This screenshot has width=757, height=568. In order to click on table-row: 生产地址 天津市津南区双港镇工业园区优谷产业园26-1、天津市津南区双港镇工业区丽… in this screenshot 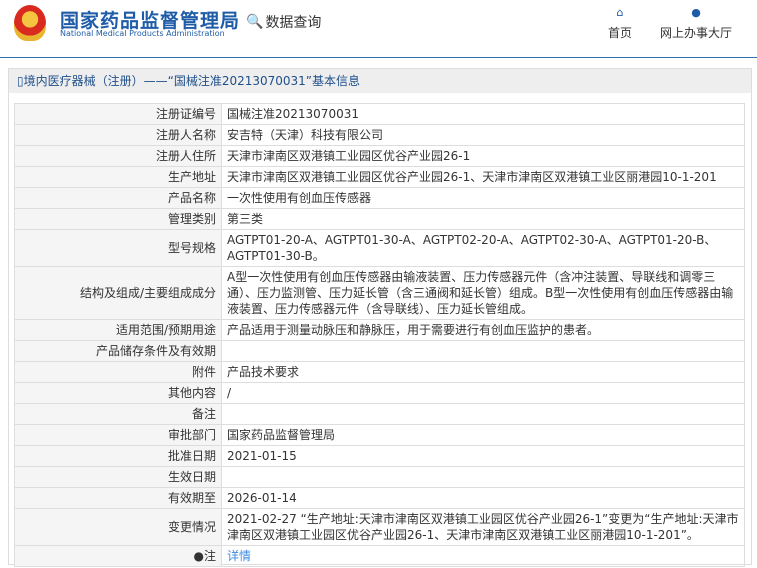, I will do `click(379, 177)`.